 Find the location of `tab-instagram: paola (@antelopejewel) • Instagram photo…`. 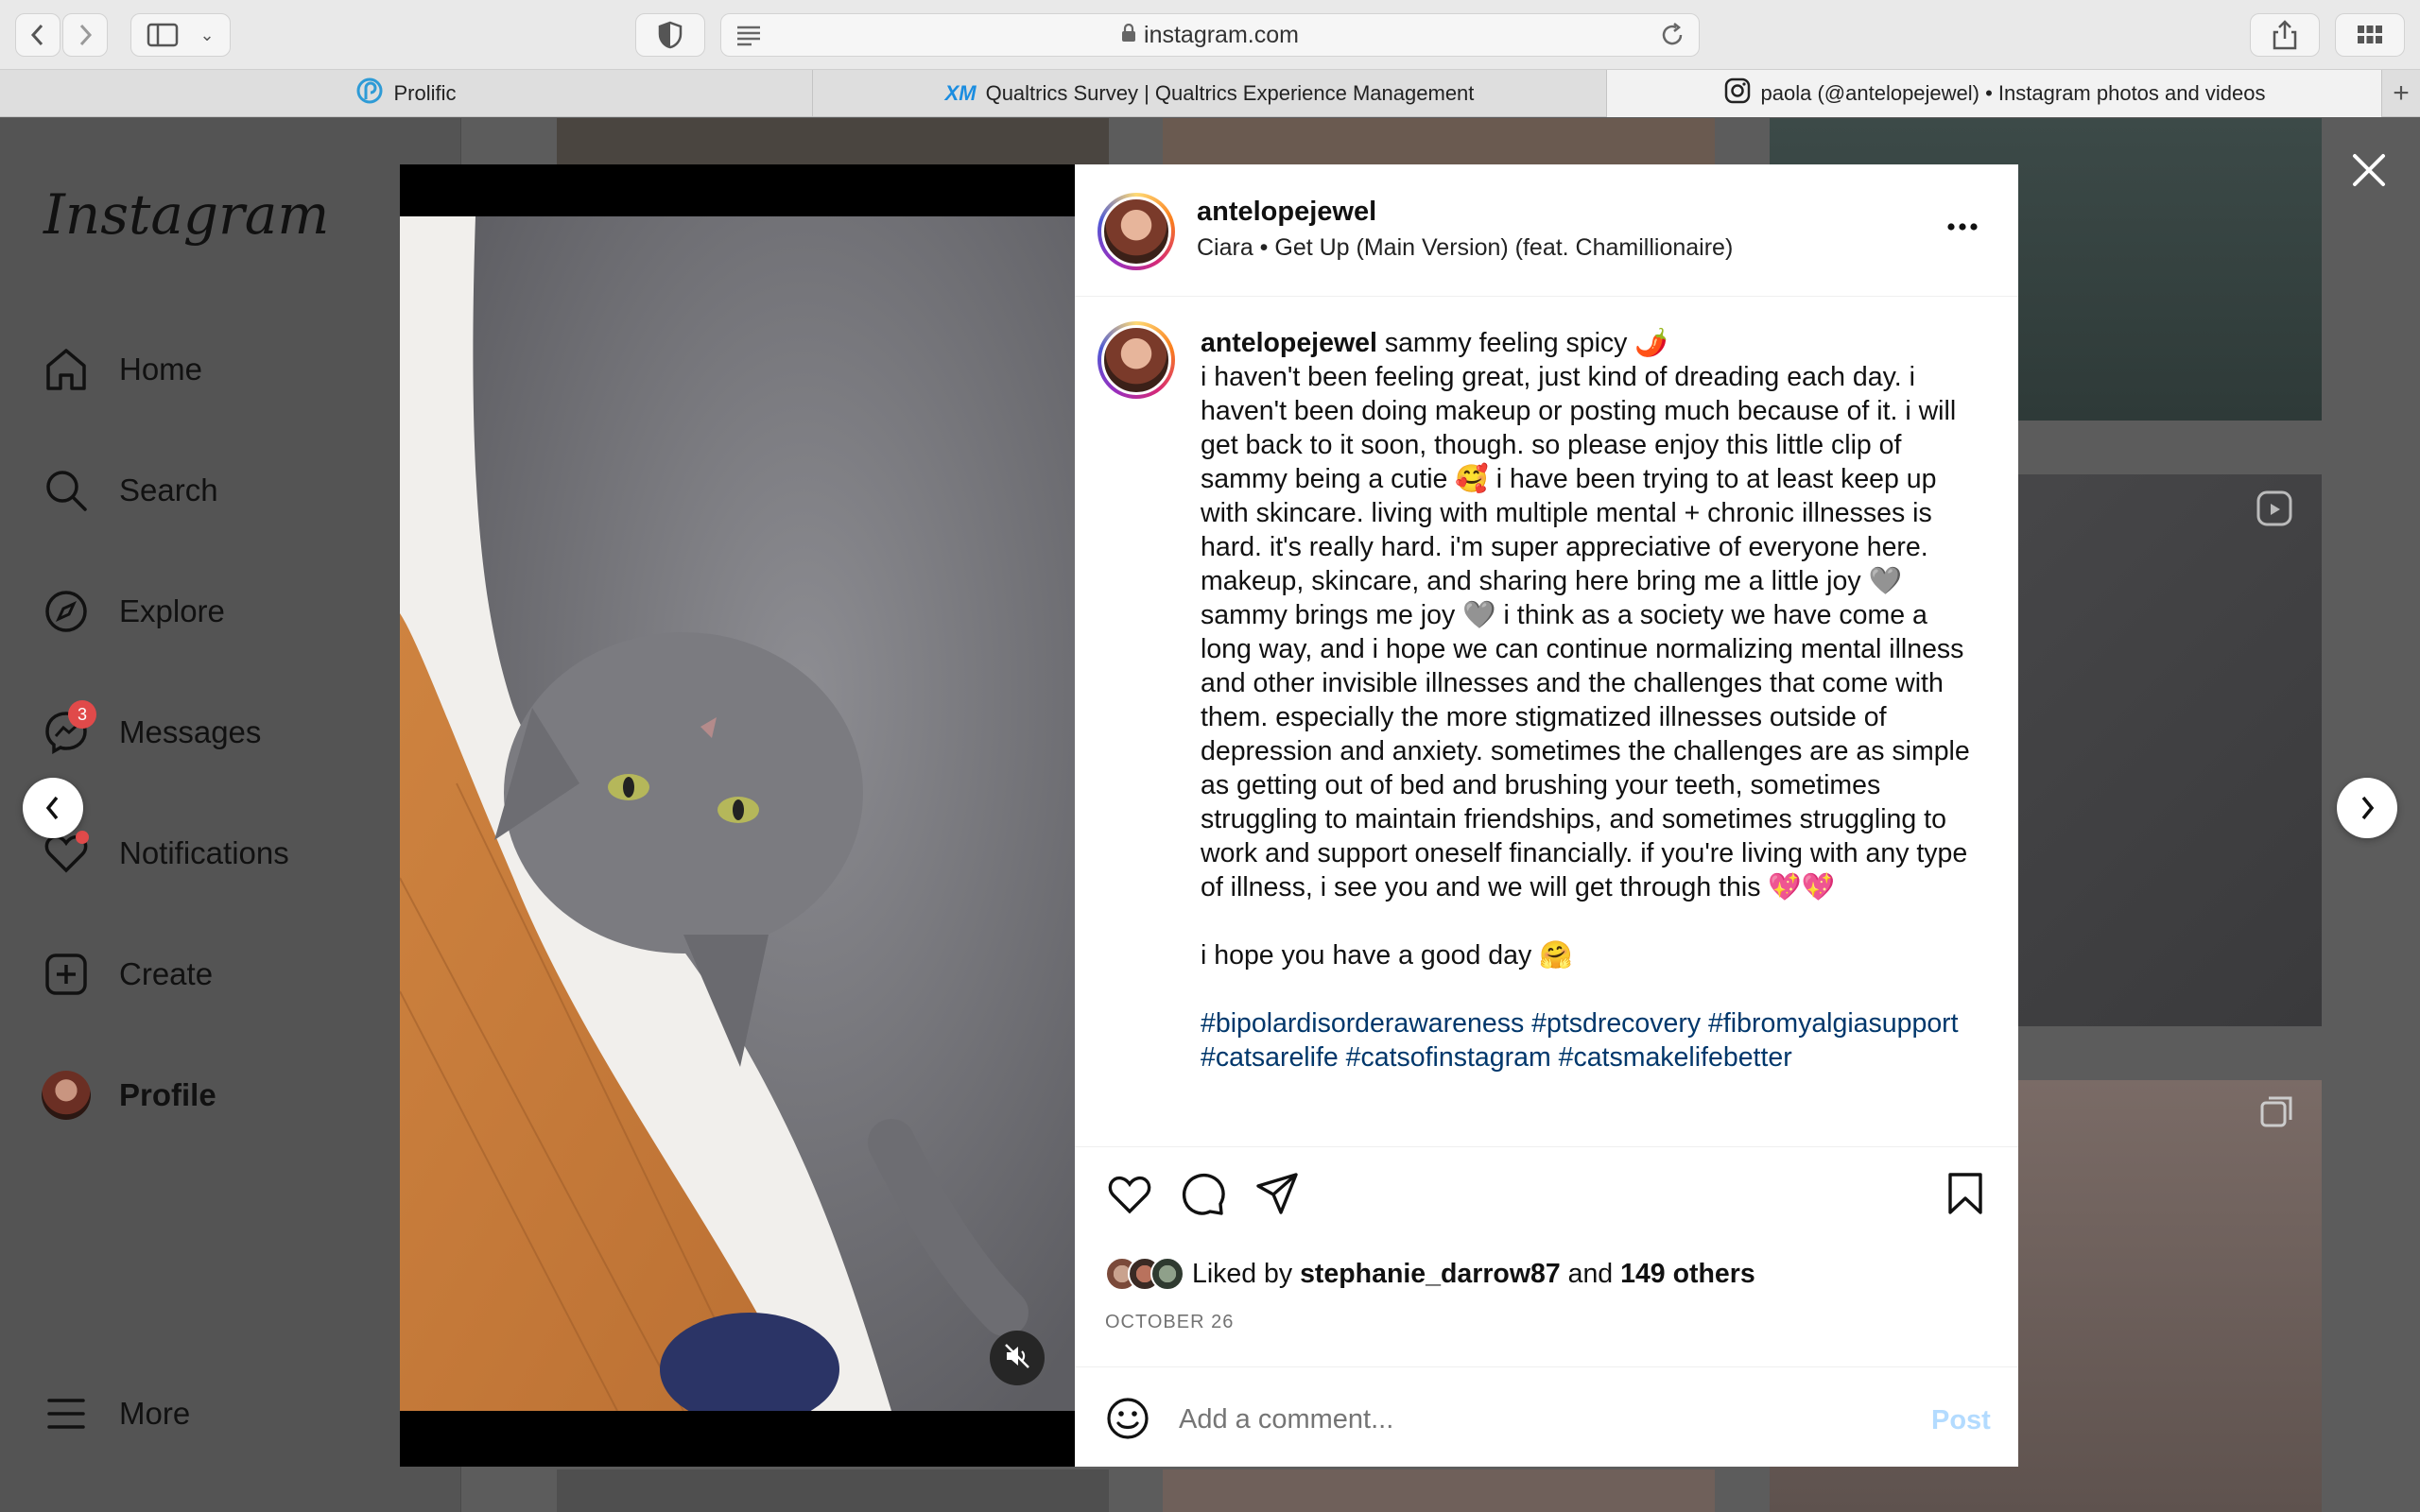

tab-instagram: paola (@antelopejewel) • Instagram photo… is located at coordinates (1994, 93).